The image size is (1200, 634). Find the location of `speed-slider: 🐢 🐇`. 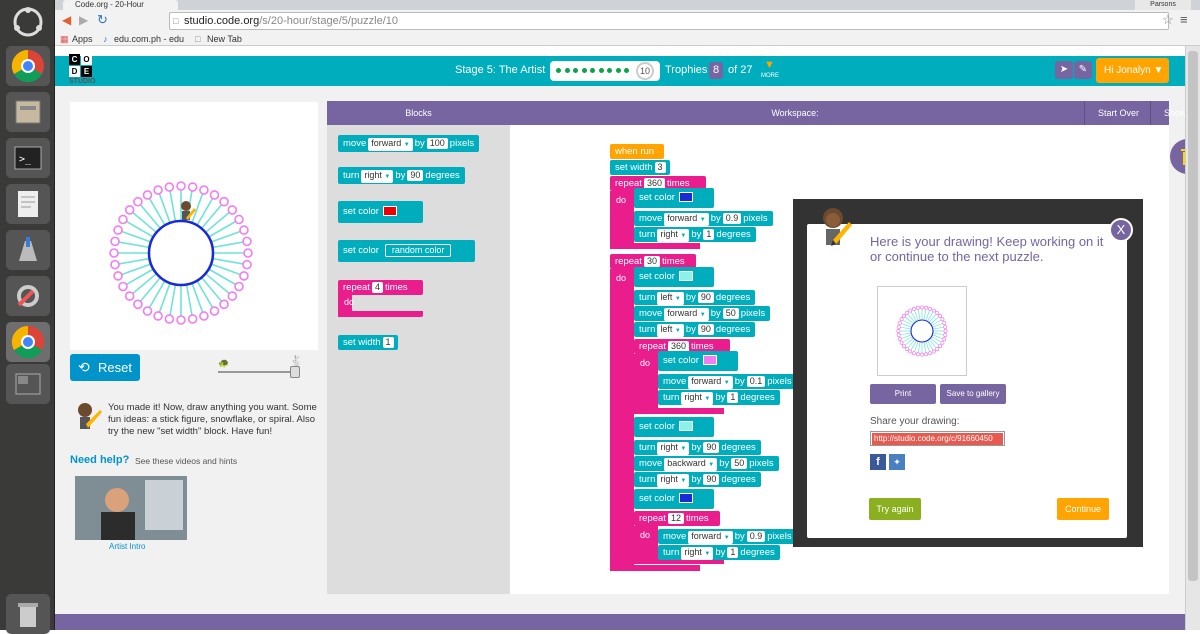

speed-slider: 🐢 🐇 is located at coordinates (260, 368).